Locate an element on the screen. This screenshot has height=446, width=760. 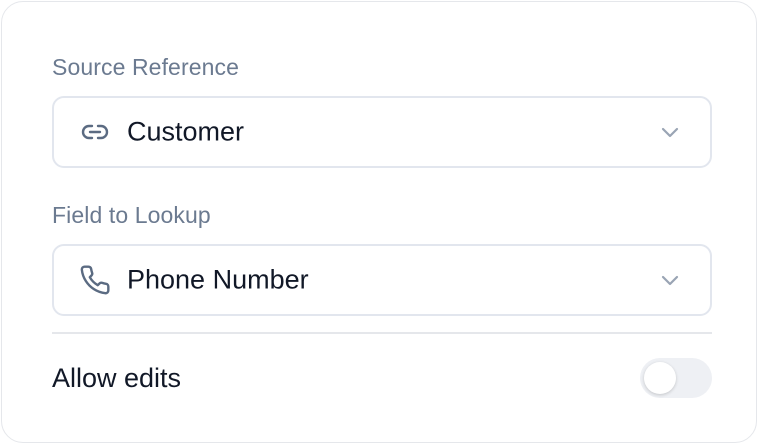
field-to-lookup-value: Phone Number is located at coordinates (218, 279).